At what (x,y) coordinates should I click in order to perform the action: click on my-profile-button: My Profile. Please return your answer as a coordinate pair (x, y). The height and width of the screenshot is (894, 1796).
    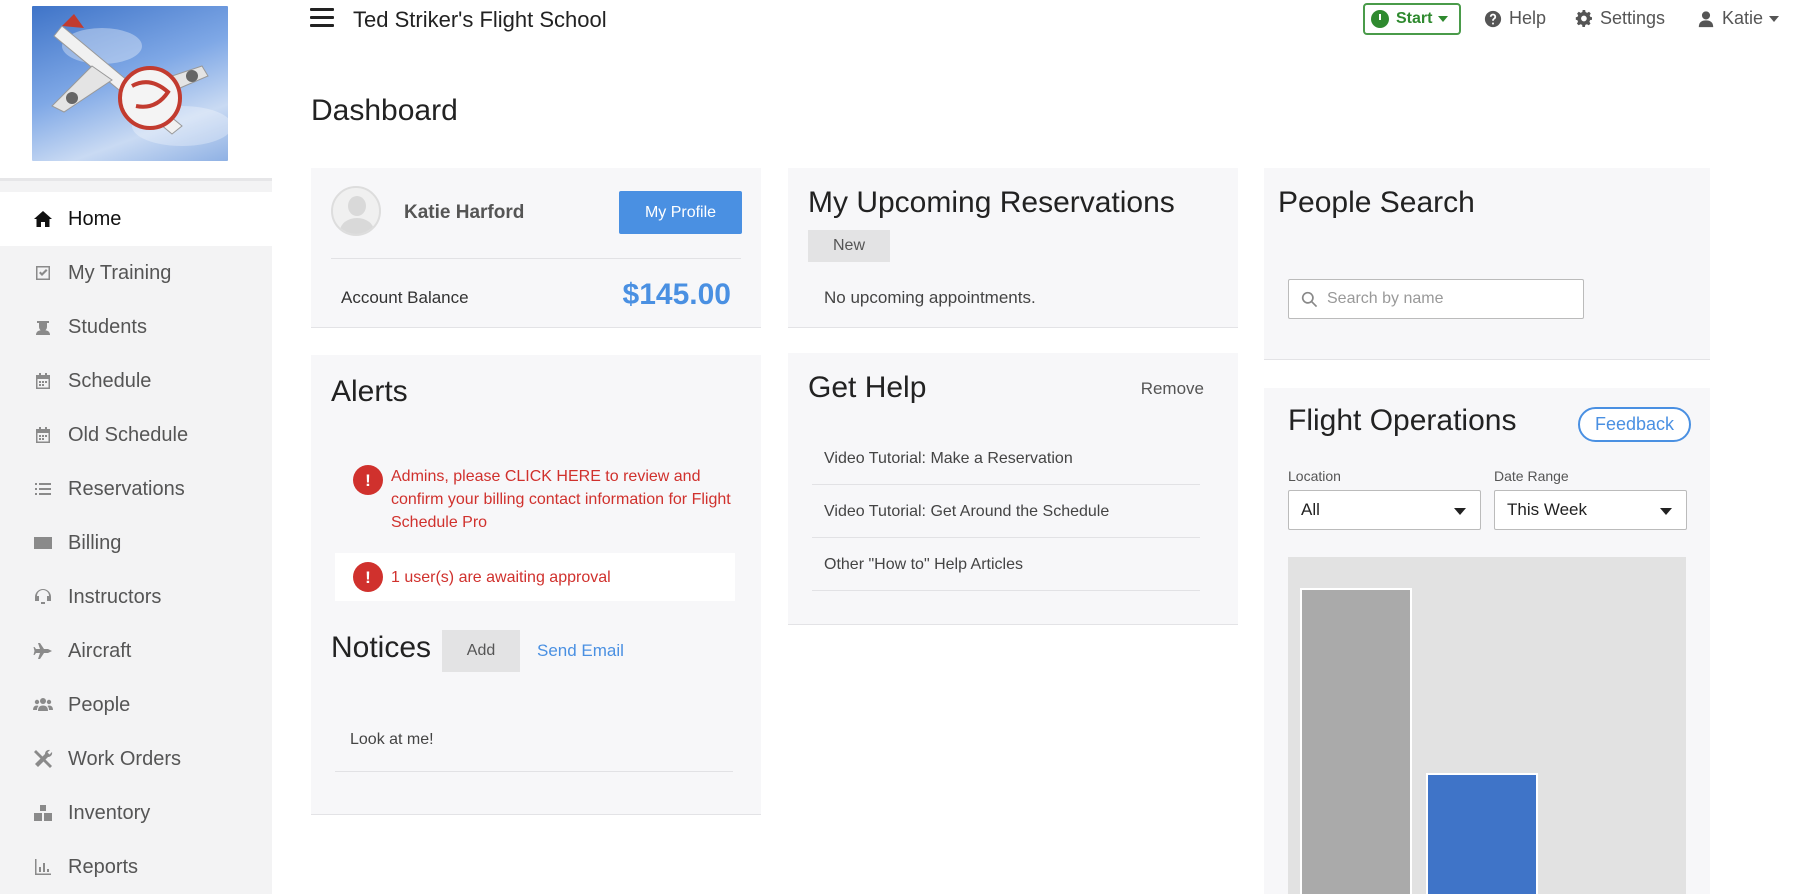
    Looking at the image, I should click on (680, 212).